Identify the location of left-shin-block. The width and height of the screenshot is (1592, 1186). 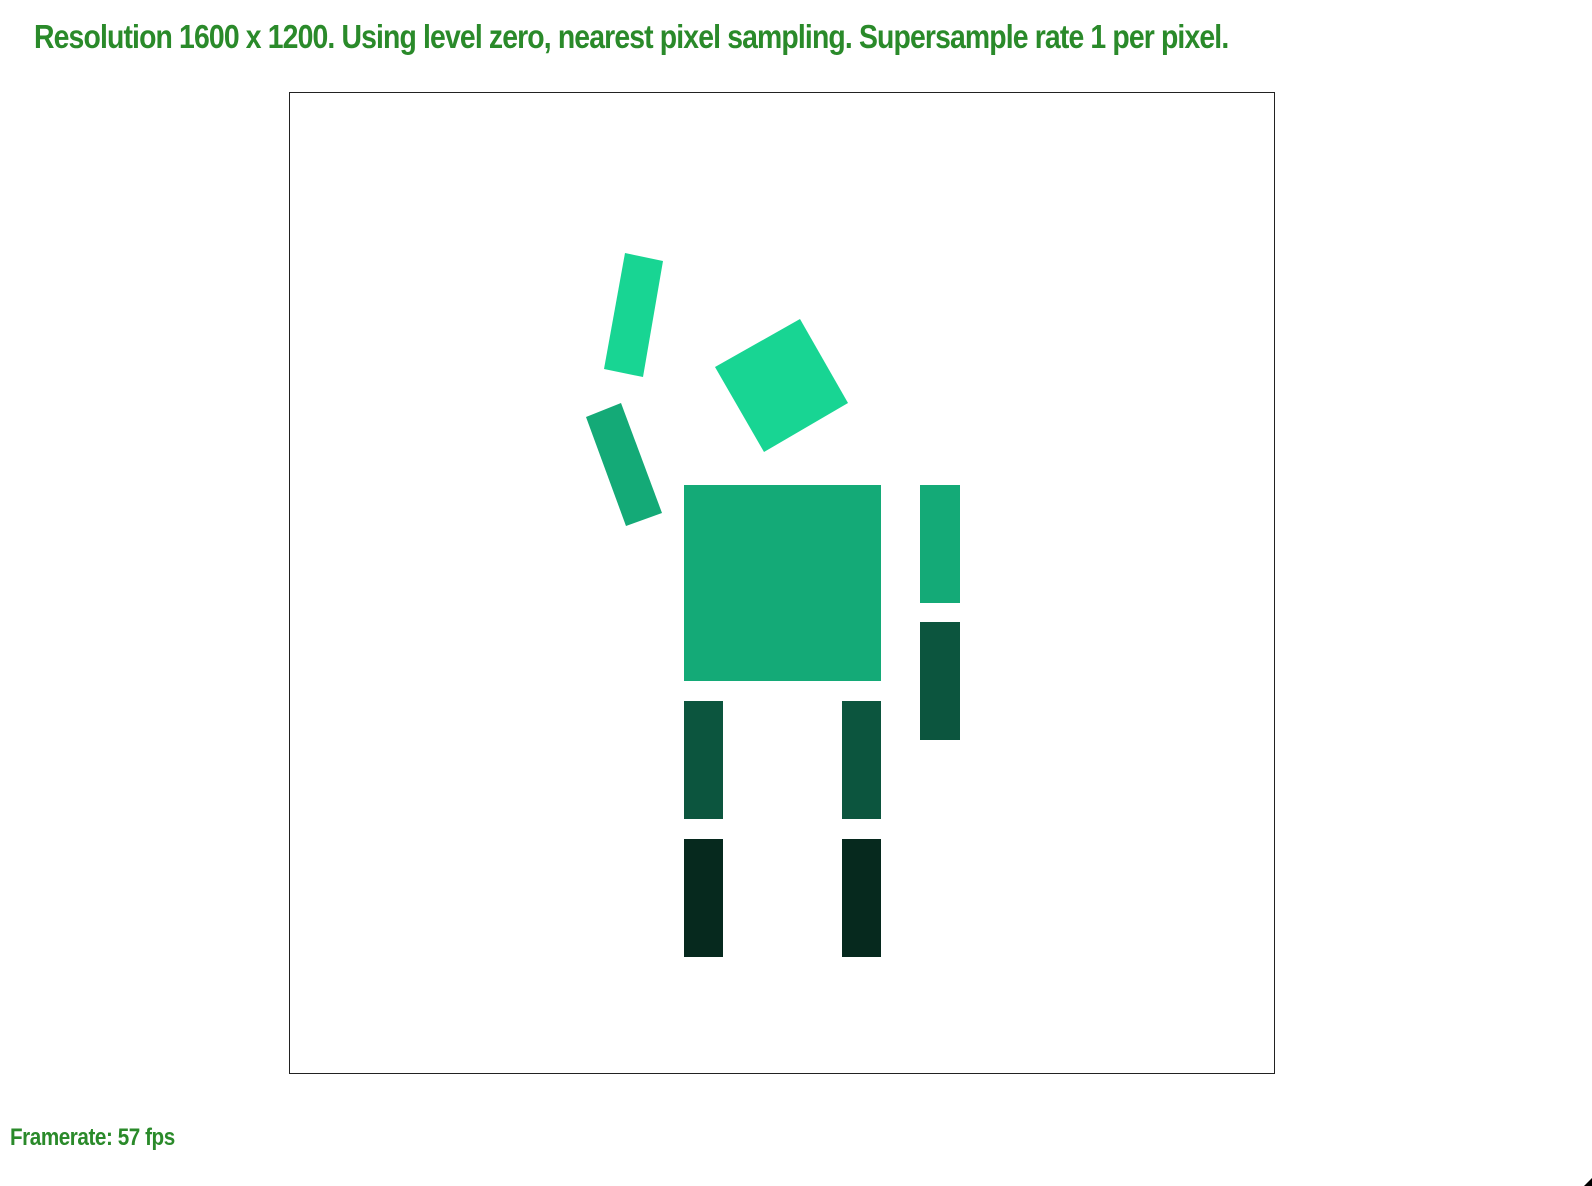
(703, 898).